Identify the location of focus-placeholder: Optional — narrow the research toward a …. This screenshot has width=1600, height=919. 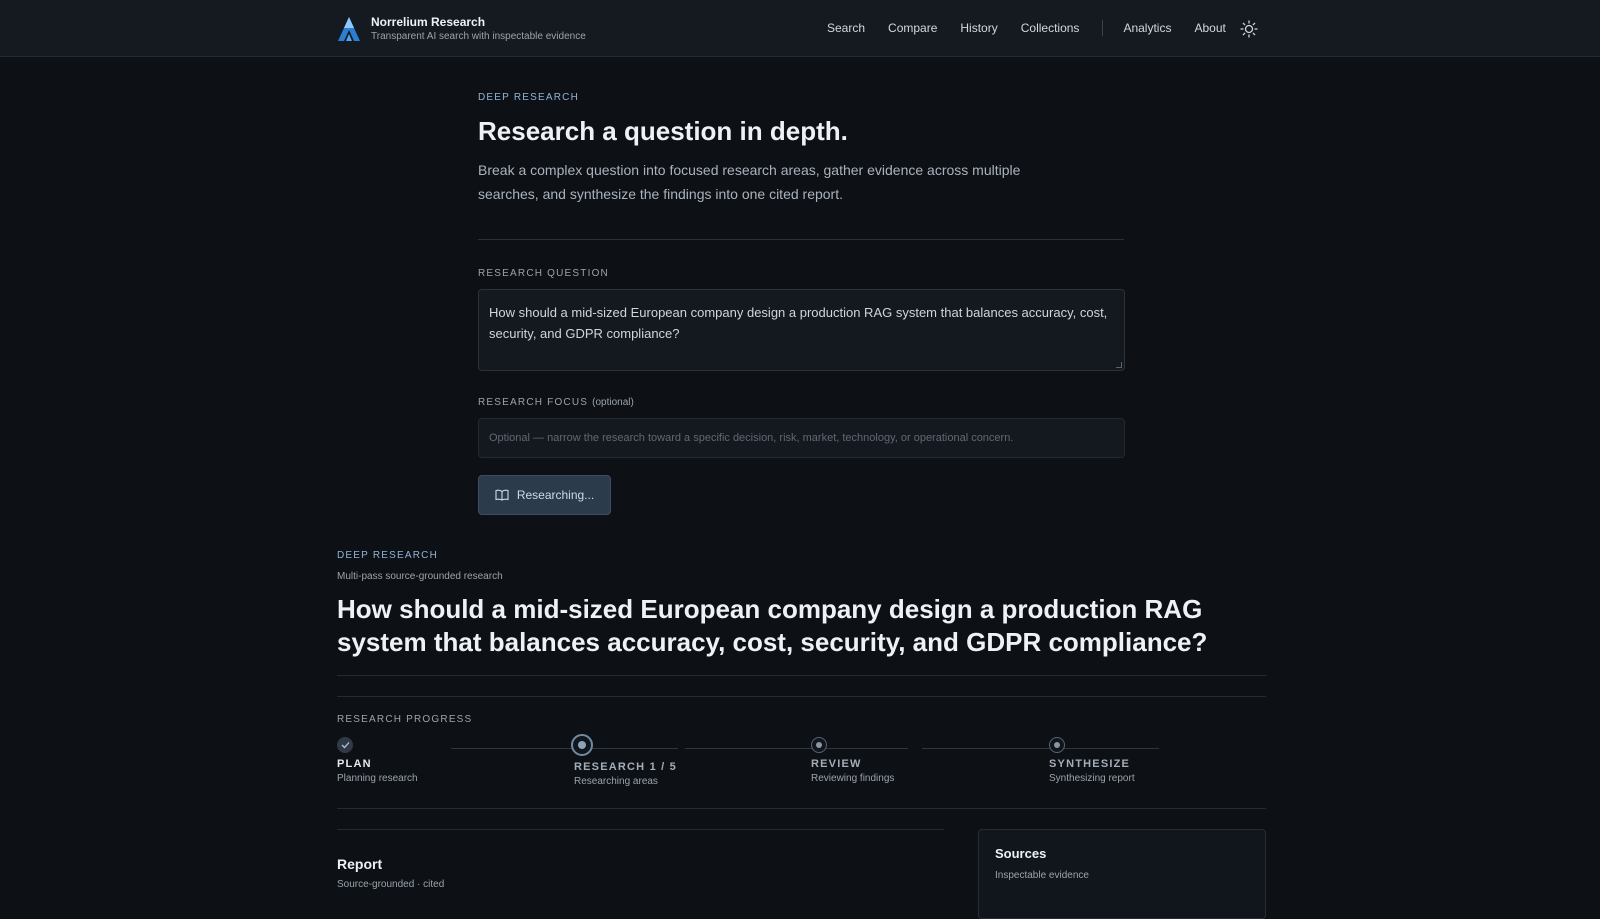
(751, 438).